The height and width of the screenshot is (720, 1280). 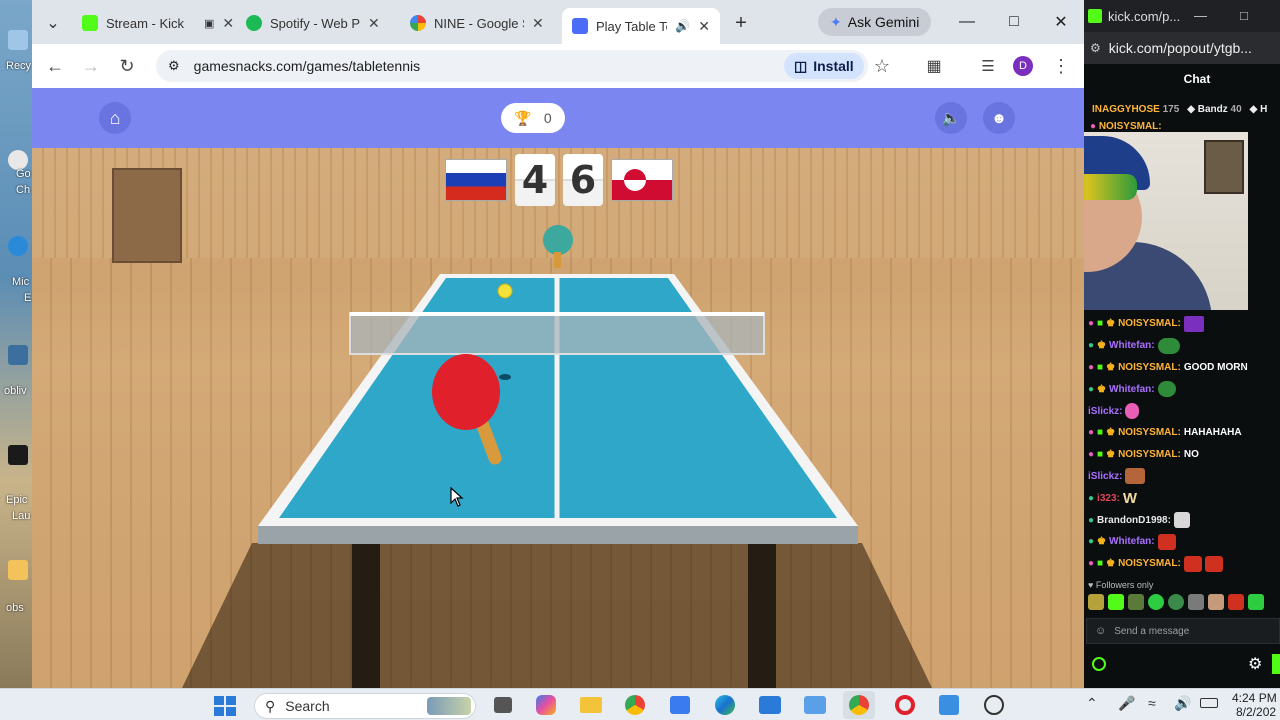 I want to click on paint-icon, so click(x=949, y=705).